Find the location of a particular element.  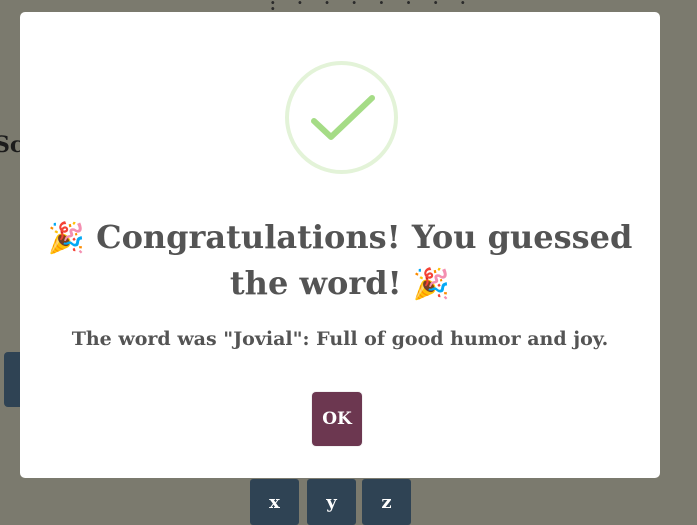

modal-title-text: Congratulations! You guessed the word! is located at coordinates (364, 260).